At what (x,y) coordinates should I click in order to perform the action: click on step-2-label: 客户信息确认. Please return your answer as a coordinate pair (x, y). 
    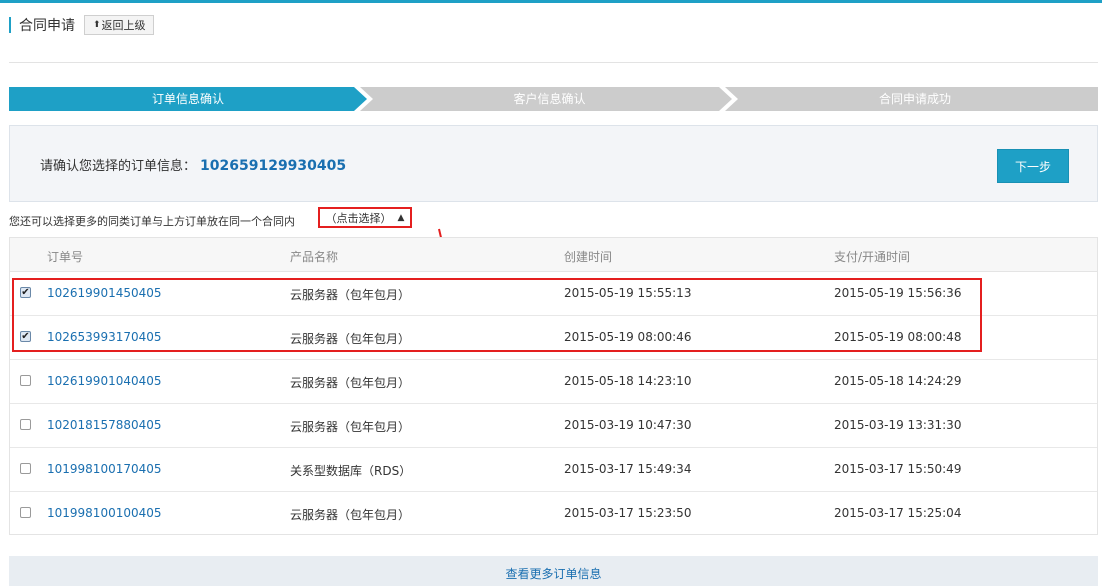
    Looking at the image, I should click on (549, 99).